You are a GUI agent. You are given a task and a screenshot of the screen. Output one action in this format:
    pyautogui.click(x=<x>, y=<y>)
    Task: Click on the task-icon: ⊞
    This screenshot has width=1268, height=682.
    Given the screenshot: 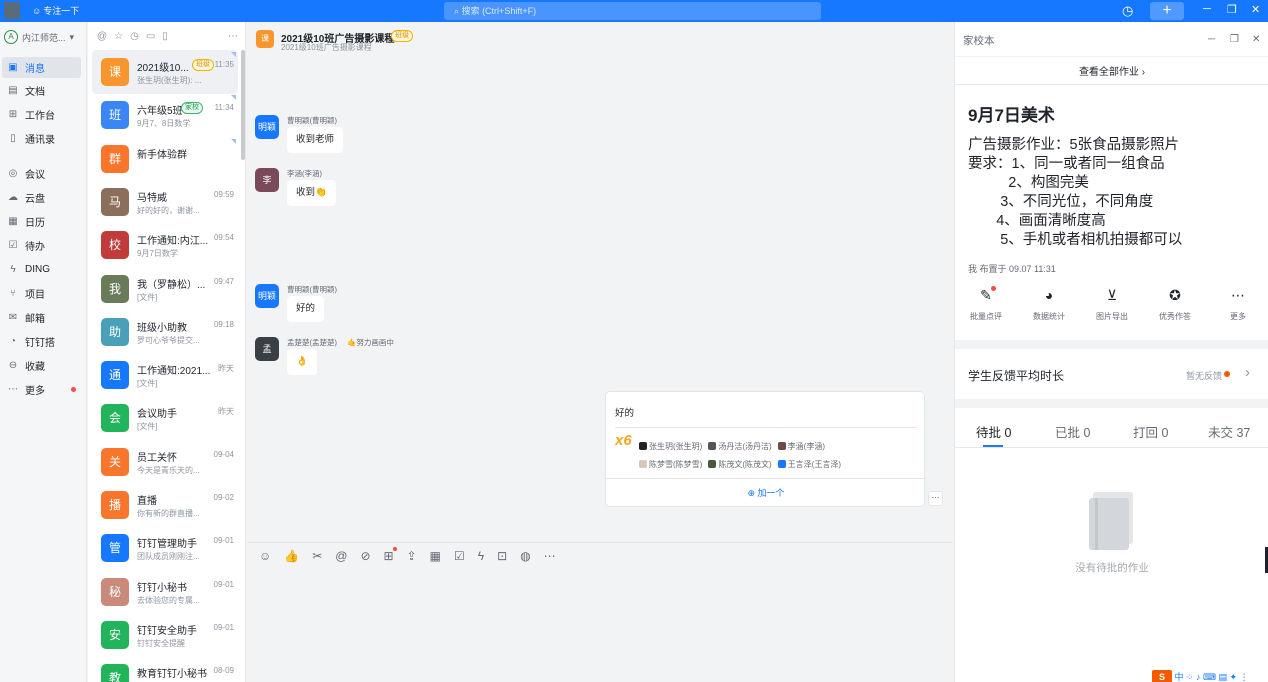 What is the action you would take?
    pyautogui.click(x=390, y=555)
    